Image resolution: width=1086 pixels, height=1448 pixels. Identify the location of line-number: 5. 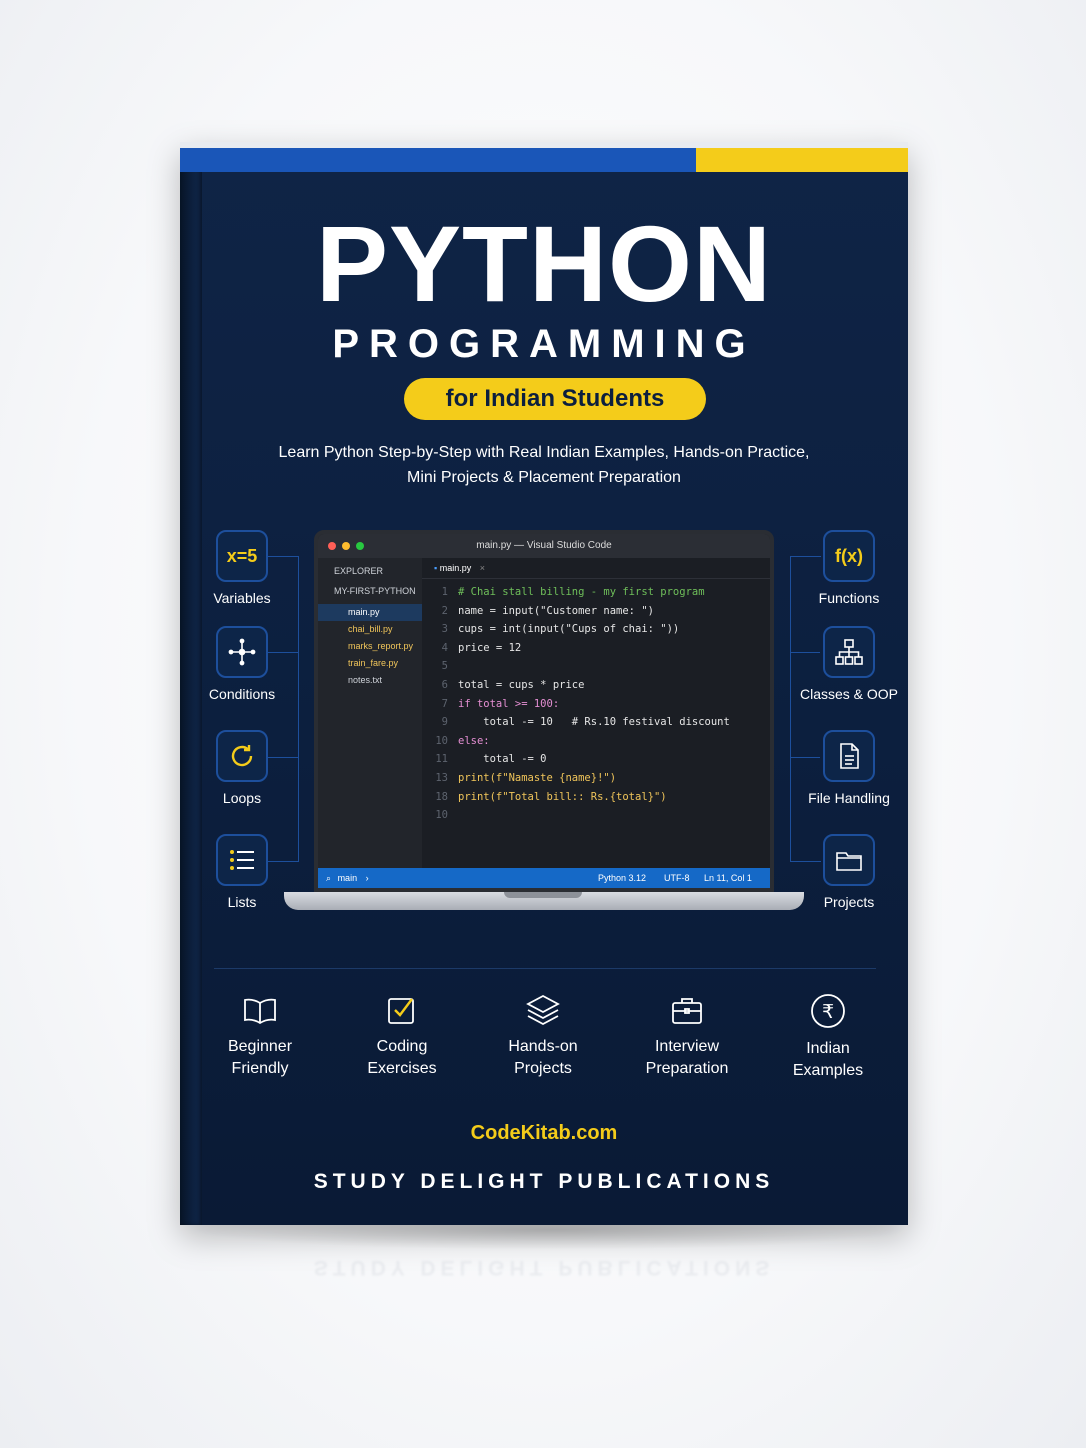
(444, 666).